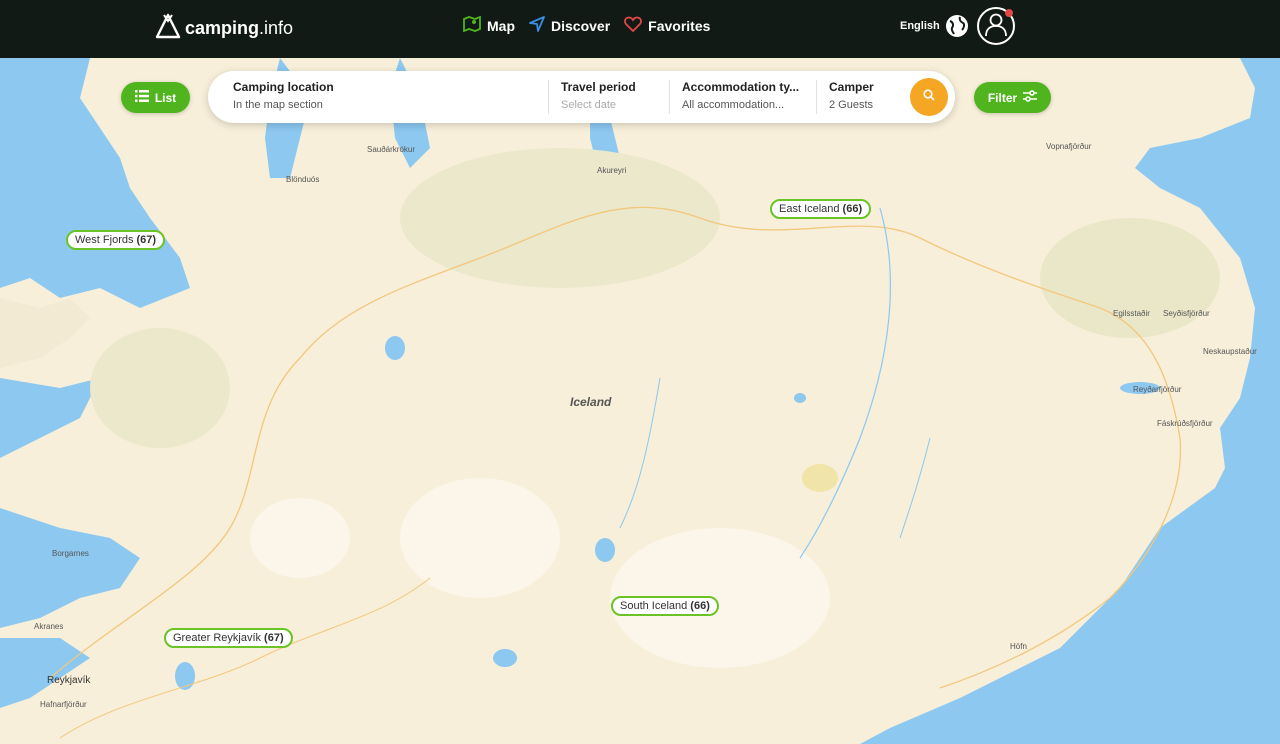  Describe the element at coordinates (141, 97) in the screenshot. I see `list-icon` at that location.